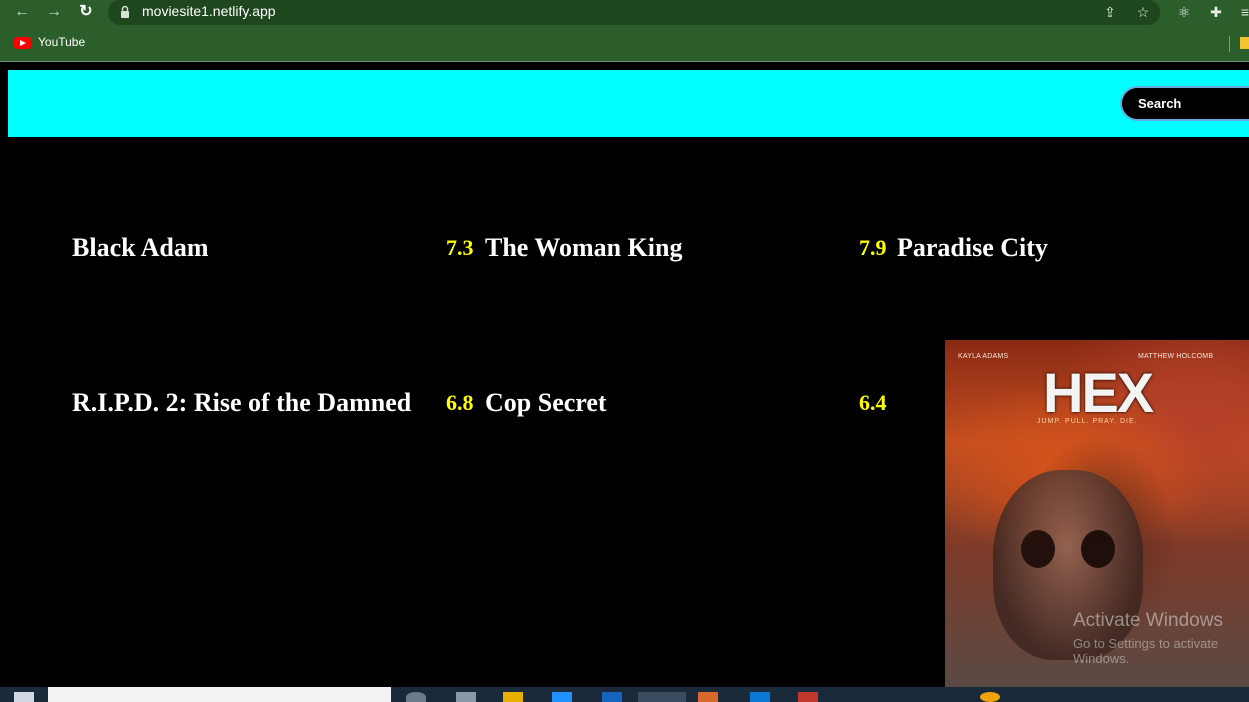 This screenshot has width=1249, height=702. I want to click on url-text: moviesite1.netlify.app, so click(209, 11).